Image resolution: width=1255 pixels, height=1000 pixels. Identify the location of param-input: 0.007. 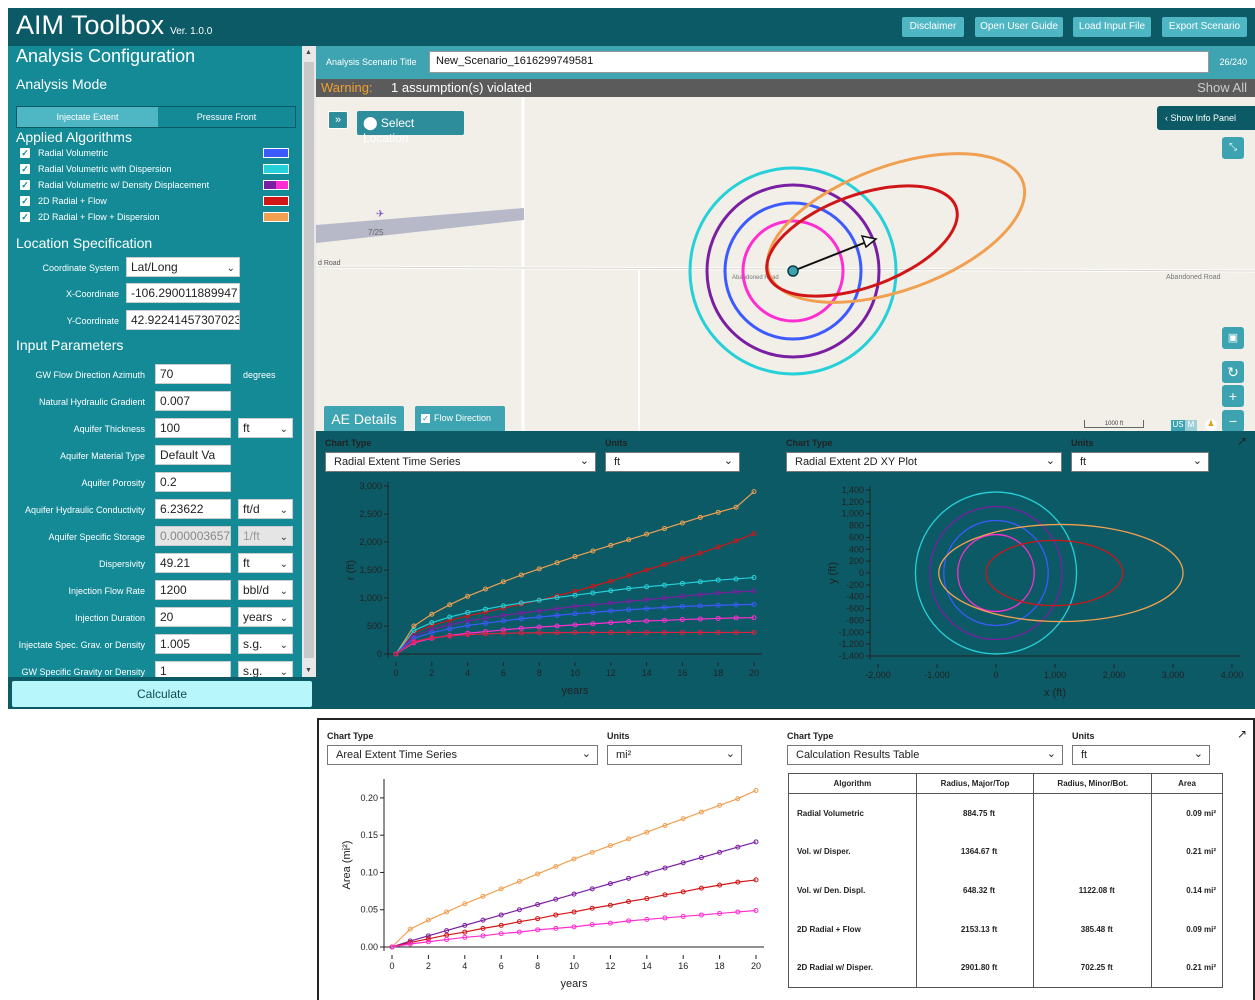
(193, 401).